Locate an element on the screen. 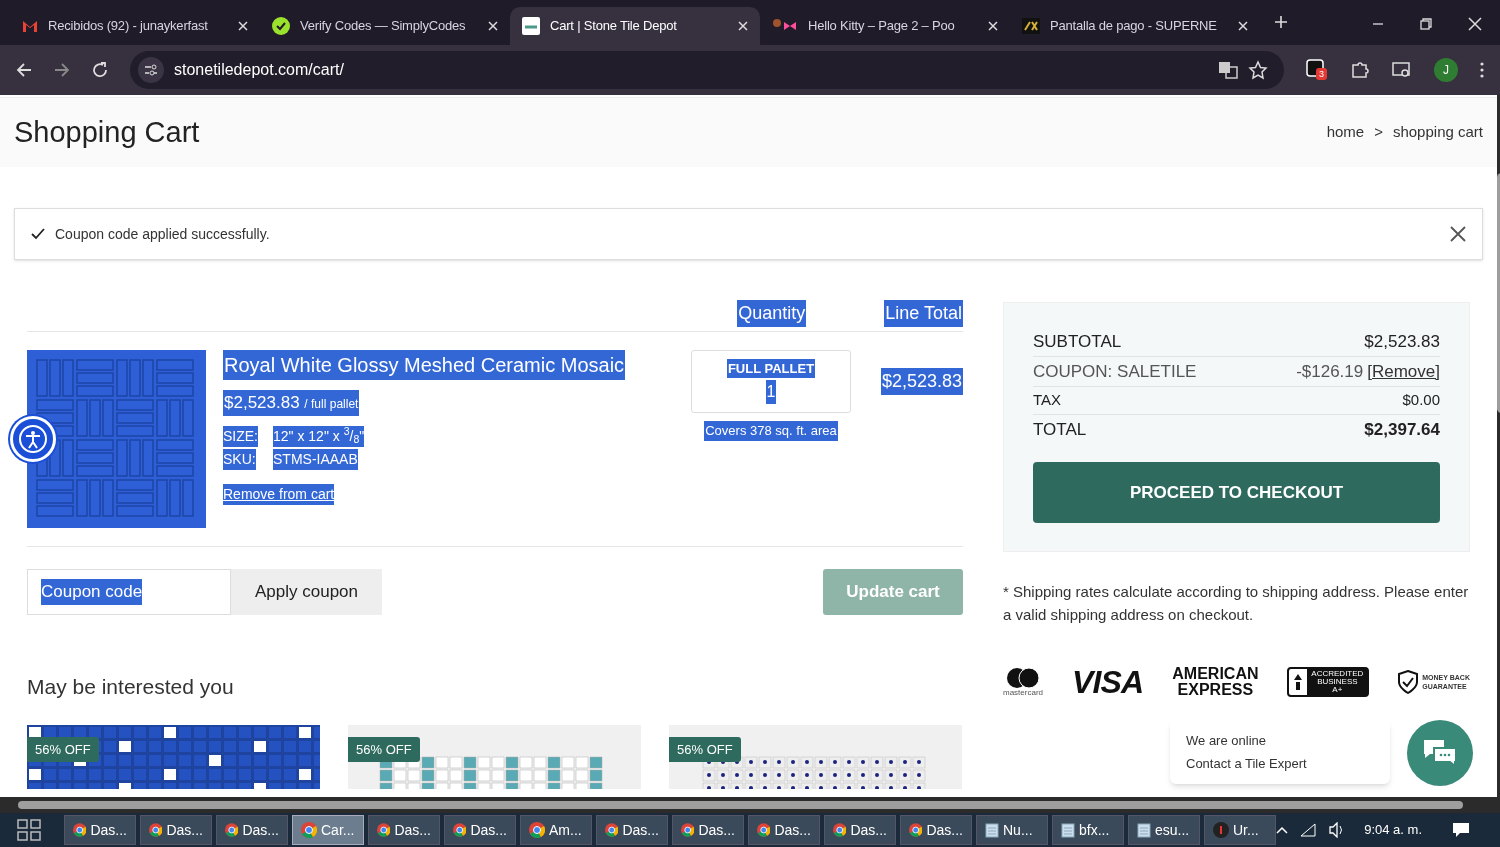 Image resolution: width=1500 pixels, height=847 pixels. close-icon is located at coordinates (1458, 234).